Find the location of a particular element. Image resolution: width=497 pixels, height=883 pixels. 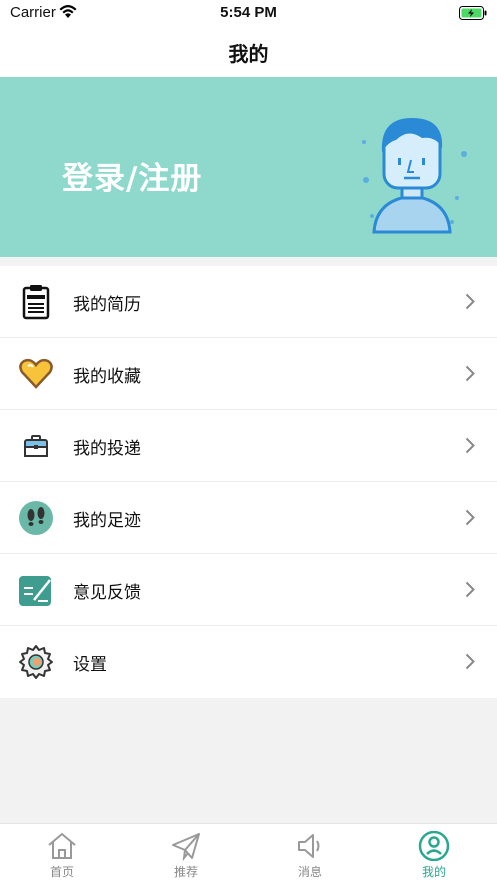

avatar-illustration-icon is located at coordinates (412, 176).